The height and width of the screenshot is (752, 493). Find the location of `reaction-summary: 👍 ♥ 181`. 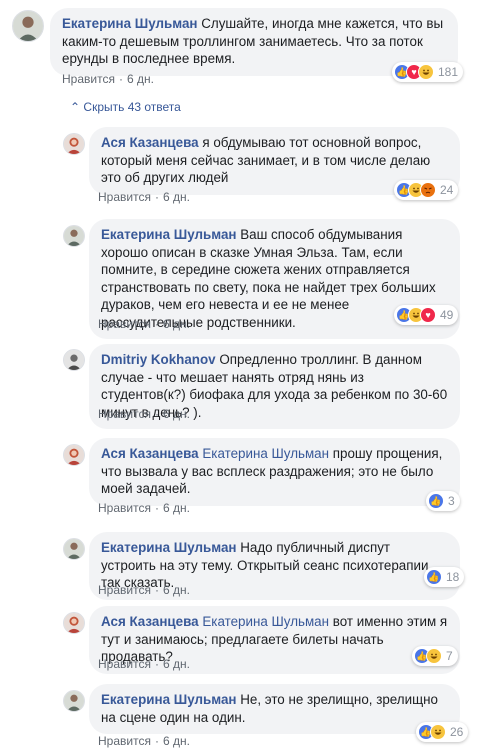

reaction-summary: 👍 ♥ 181 is located at coordinates (428, 72).